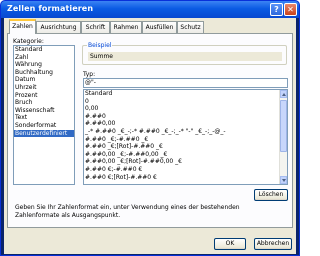 This screenshot has width=320, height=256. What do you see at coordinates (181, 124) in the screenshot?
I see `type-format-item: #.##0,00` at bounding box center [181, 124].